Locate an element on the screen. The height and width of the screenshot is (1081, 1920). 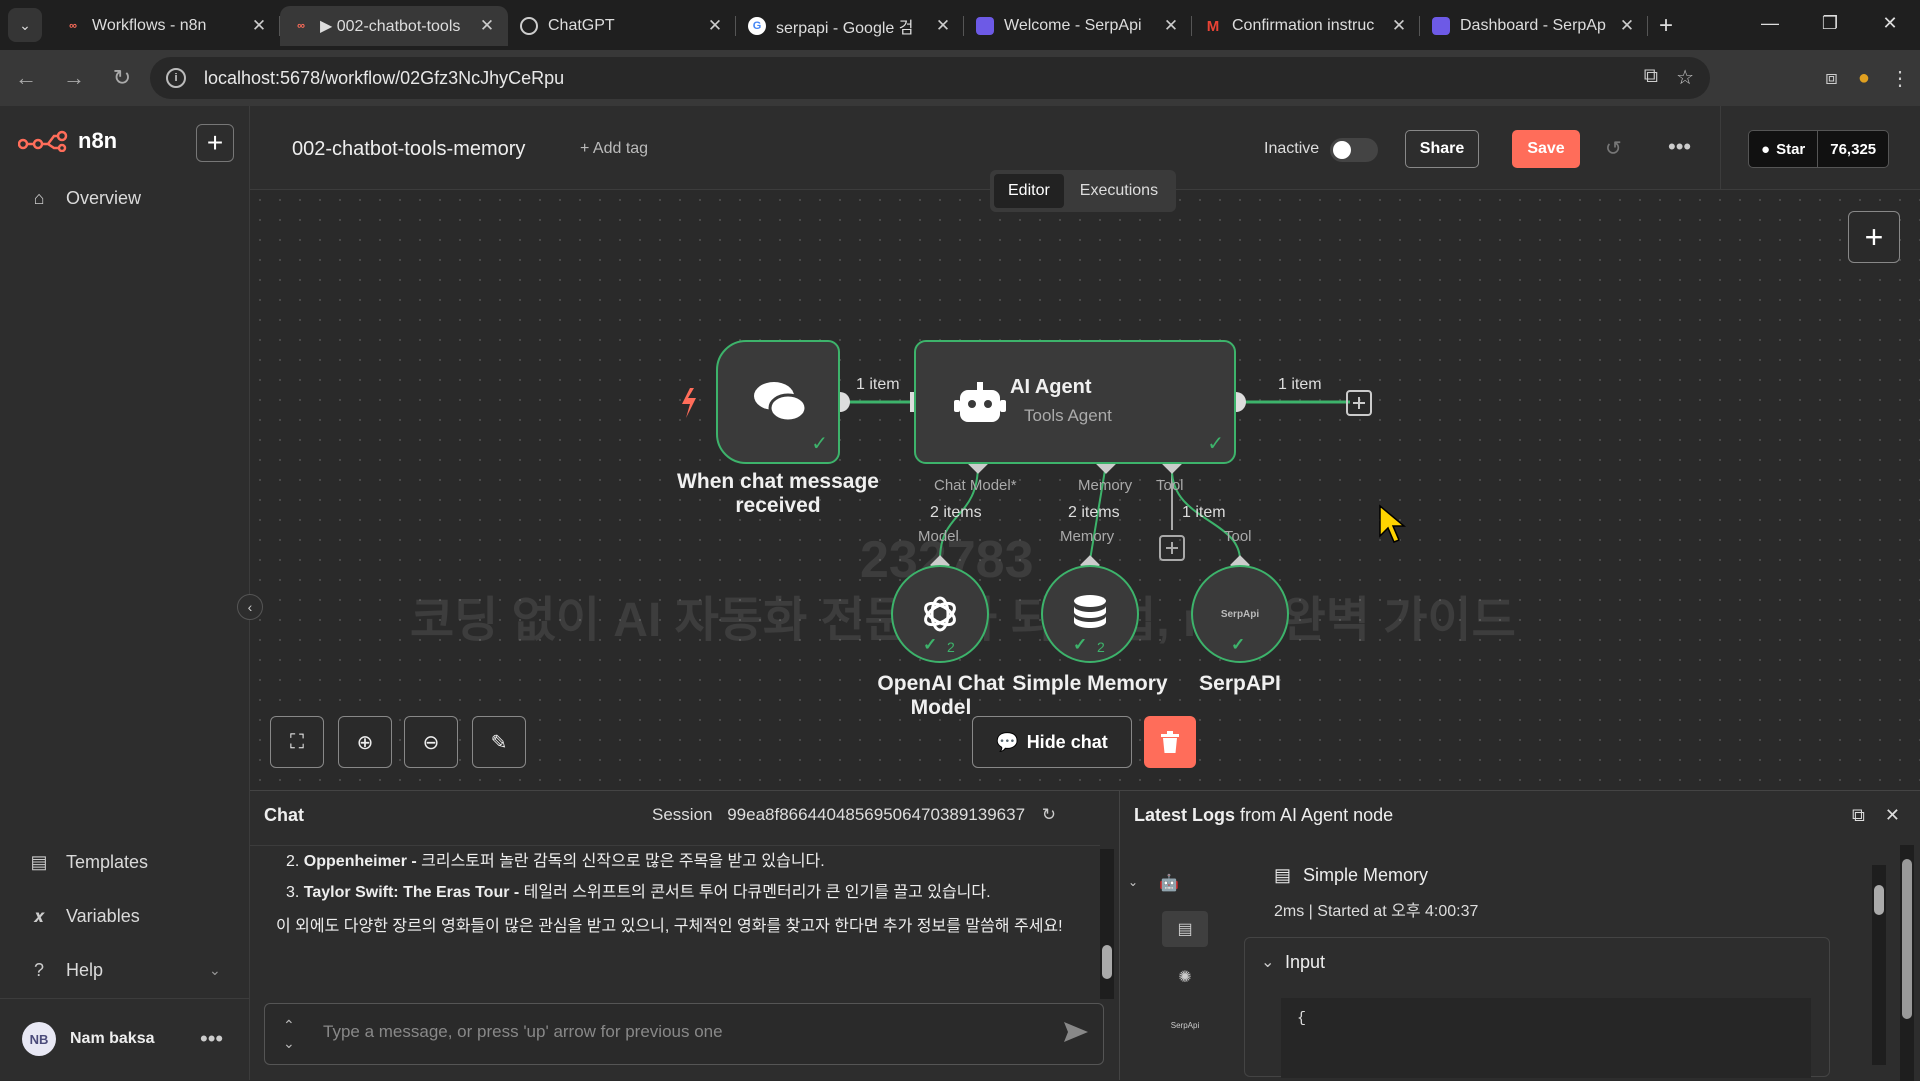
tidy-up-button: ✎ is located at coordinates (499, 742).